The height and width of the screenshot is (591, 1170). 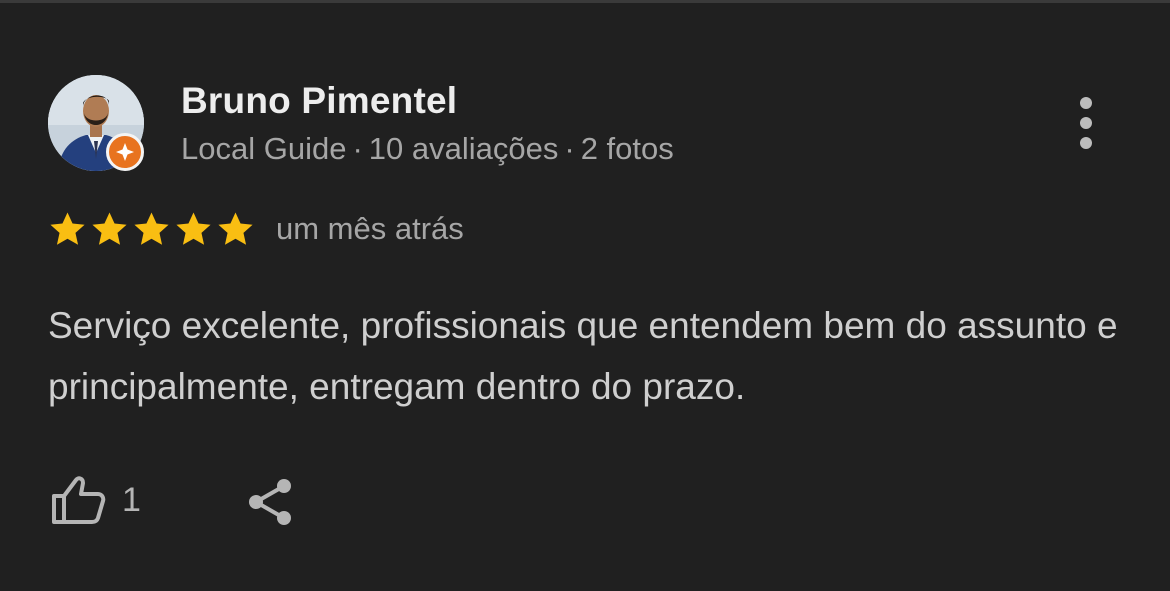 What do you see at coordinates (125, 152) in the screenshot?
I see `local-guide-badge-icon` at bounding box center [125, 152].